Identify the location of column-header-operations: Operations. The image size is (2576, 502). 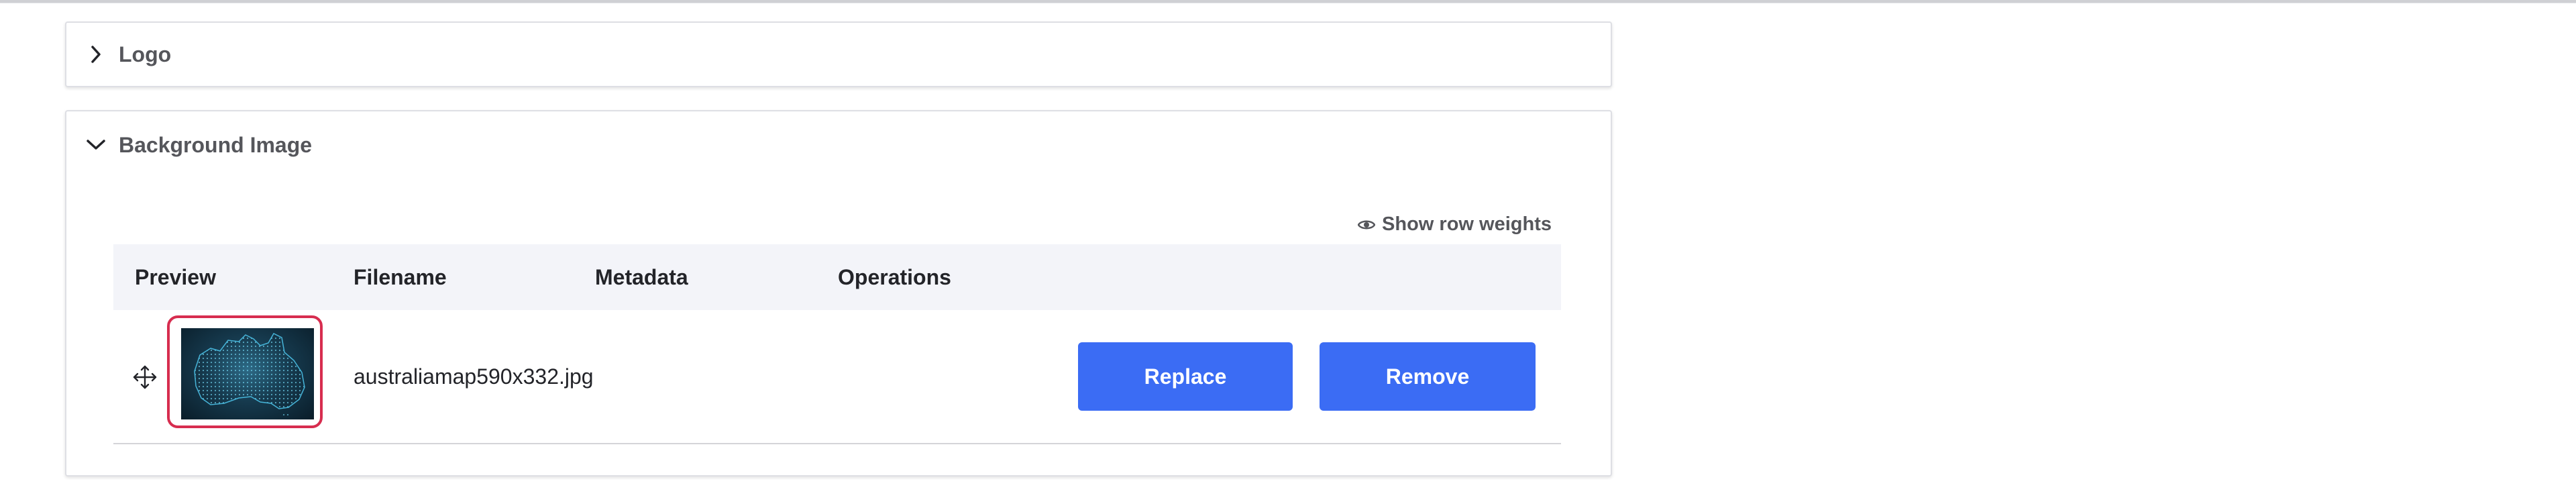
(894, 277).